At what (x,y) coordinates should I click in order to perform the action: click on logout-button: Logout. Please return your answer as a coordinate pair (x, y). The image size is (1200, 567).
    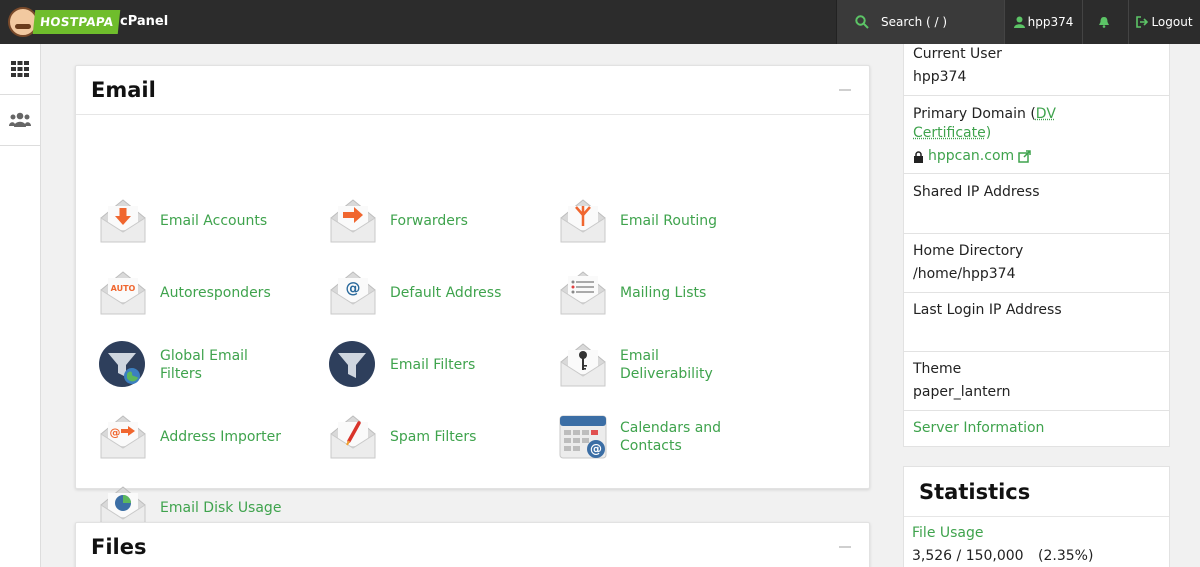
    Looking at the image, I should click on (1164, 22).